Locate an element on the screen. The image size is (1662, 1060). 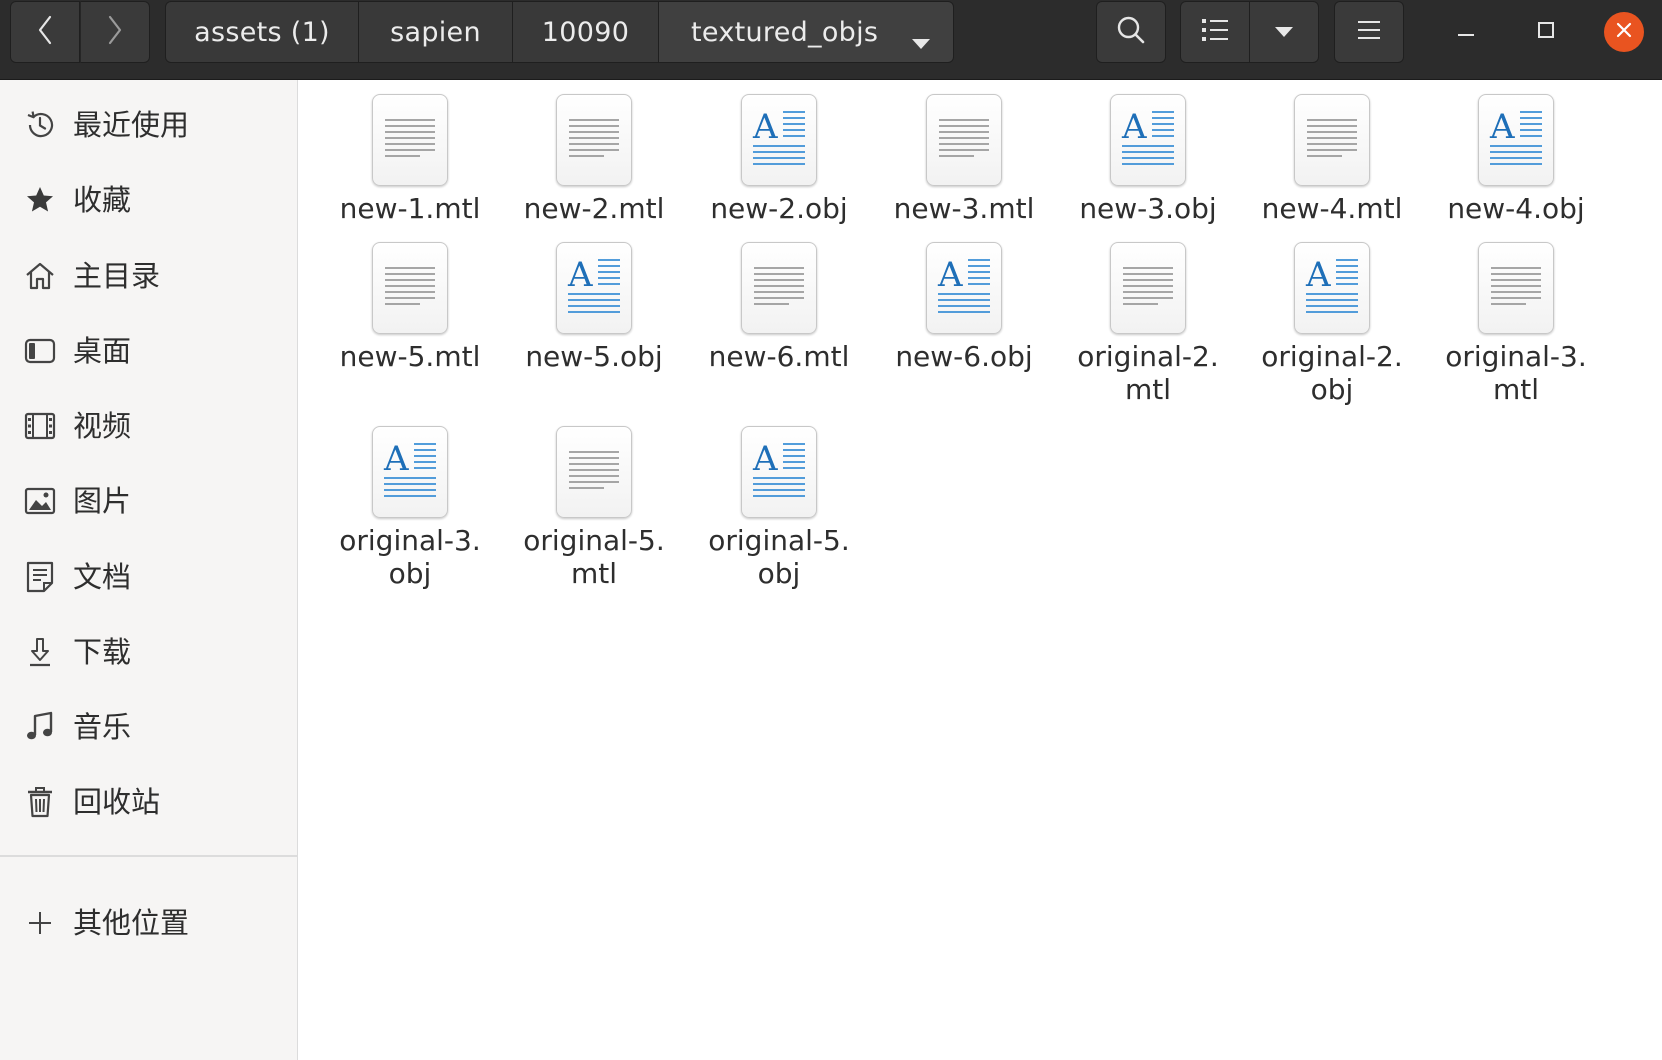
list-view-button is located at coordinates (1215, 32).